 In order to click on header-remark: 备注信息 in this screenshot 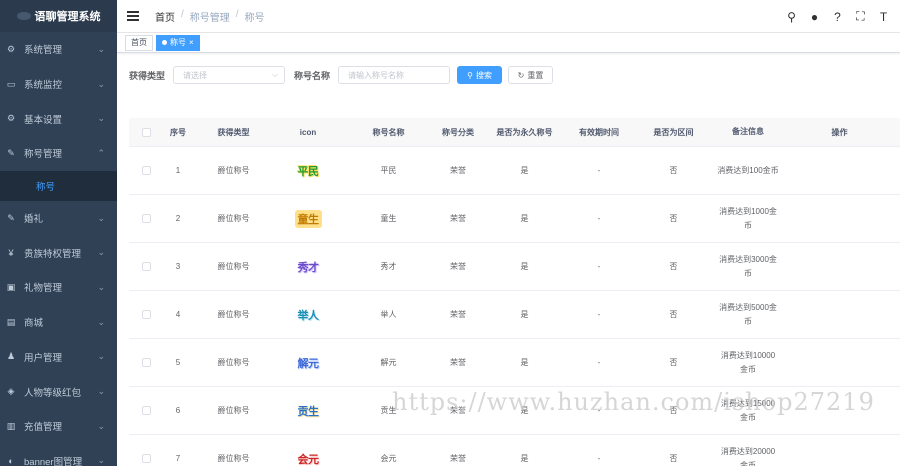, I will do `click(748, 131)`.